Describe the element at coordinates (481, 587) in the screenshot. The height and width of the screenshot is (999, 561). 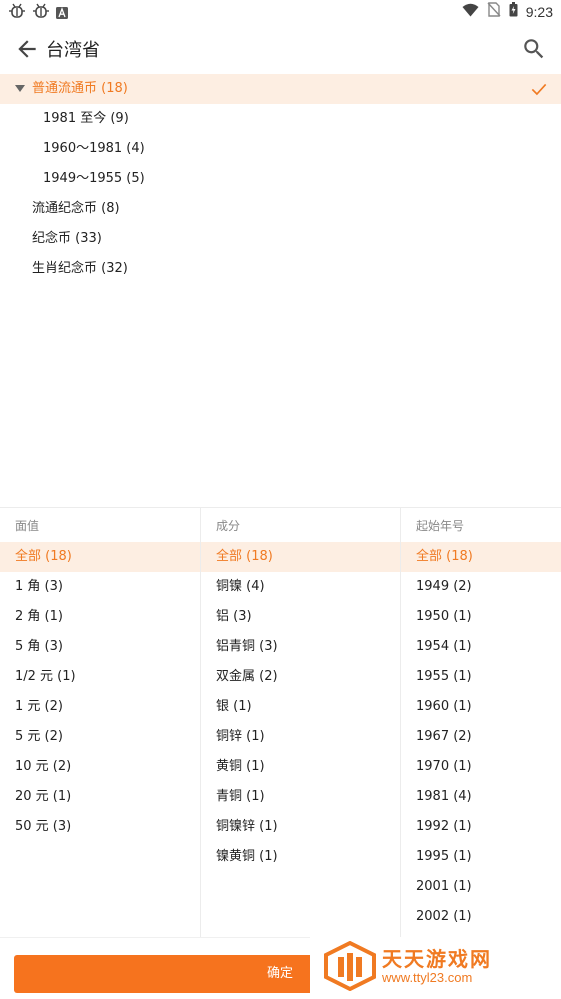
I see `filter-option: 1949 (2)` at that location.